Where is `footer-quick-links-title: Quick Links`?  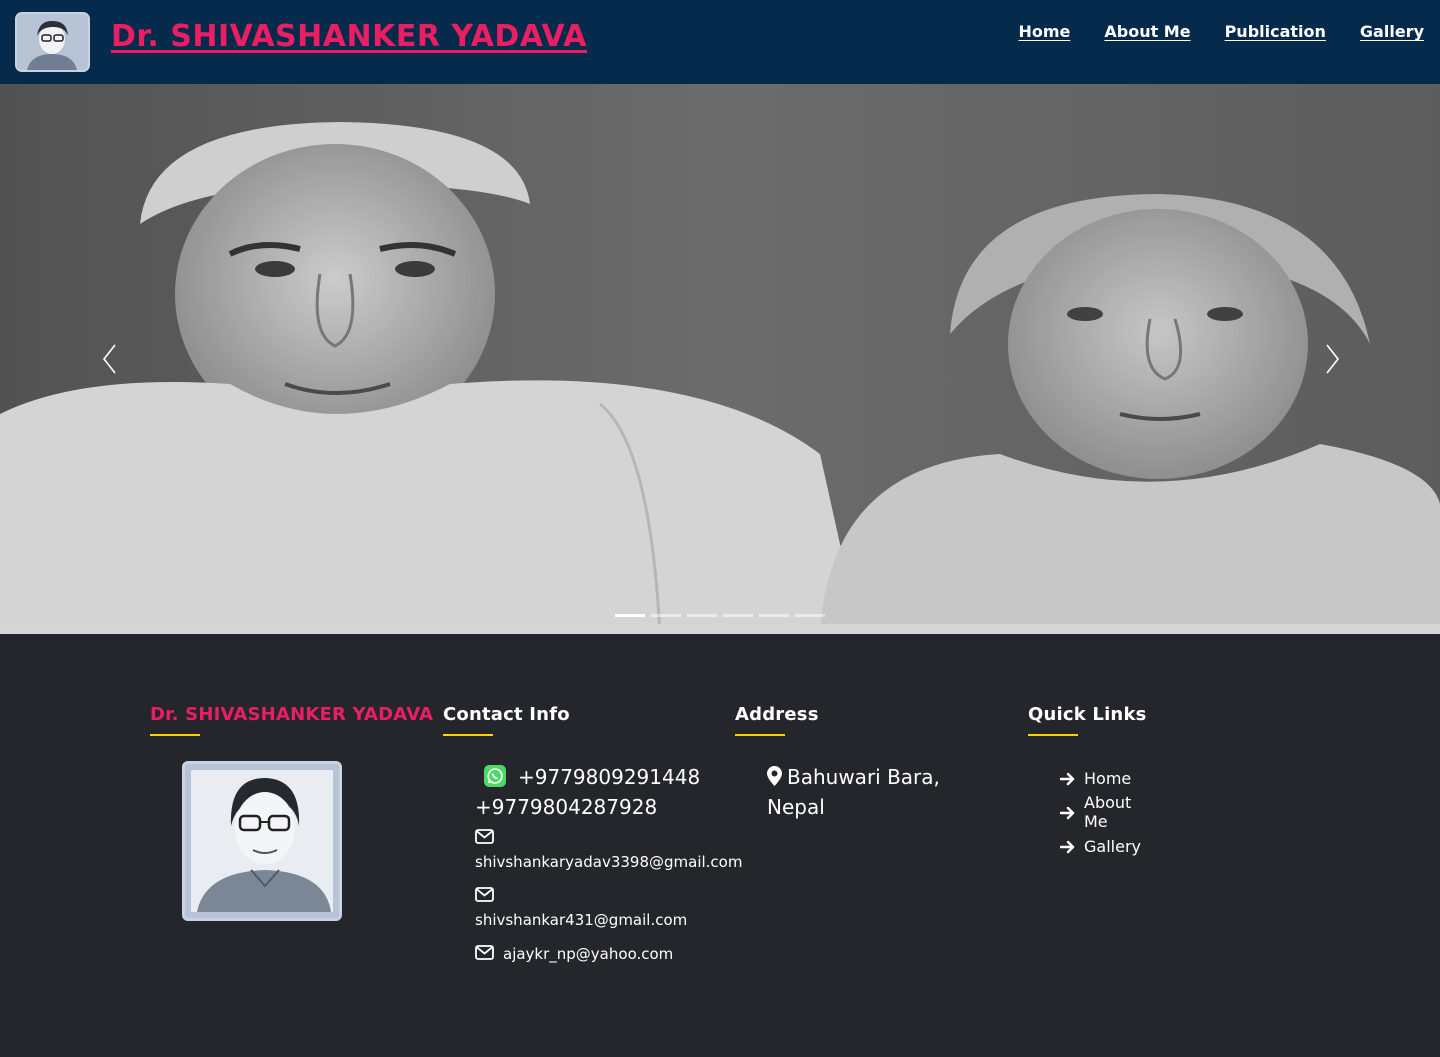
footer-quick-links-title: Quick Links is located at coordinates (1087, 714).